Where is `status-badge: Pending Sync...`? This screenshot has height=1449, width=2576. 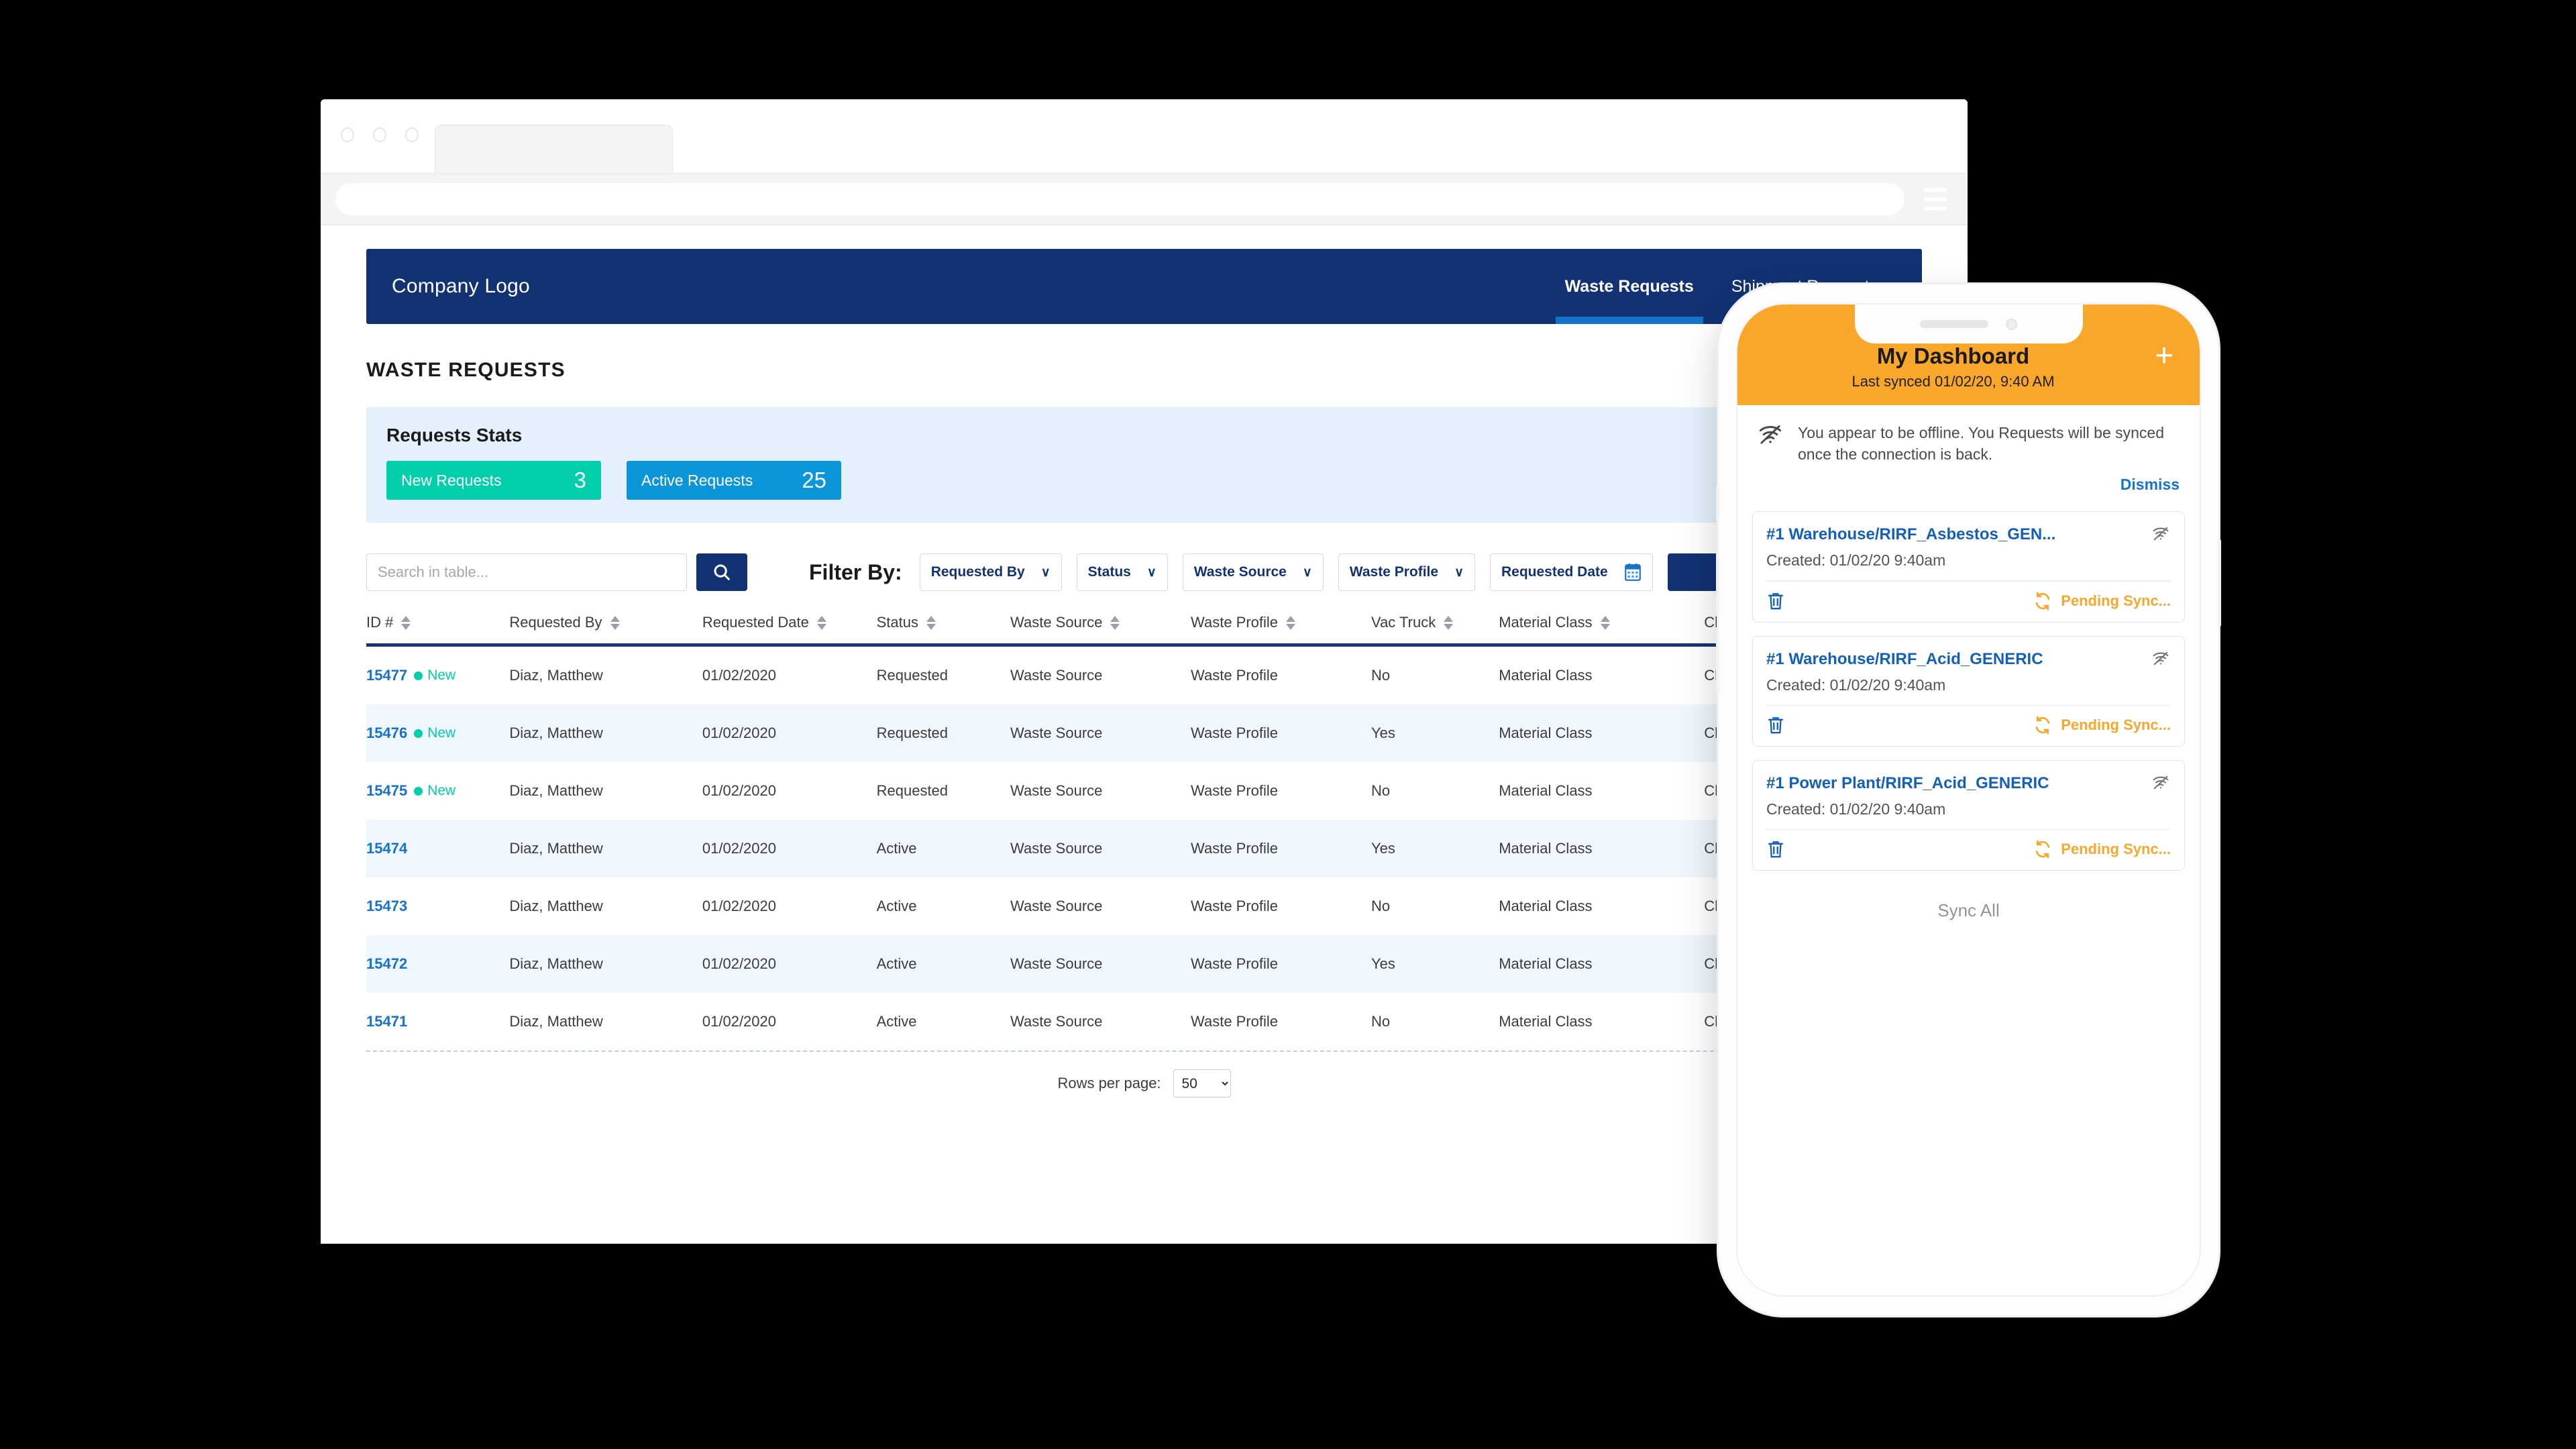
status-badge: Pending Sync... is located at coordinates (2102, 849).